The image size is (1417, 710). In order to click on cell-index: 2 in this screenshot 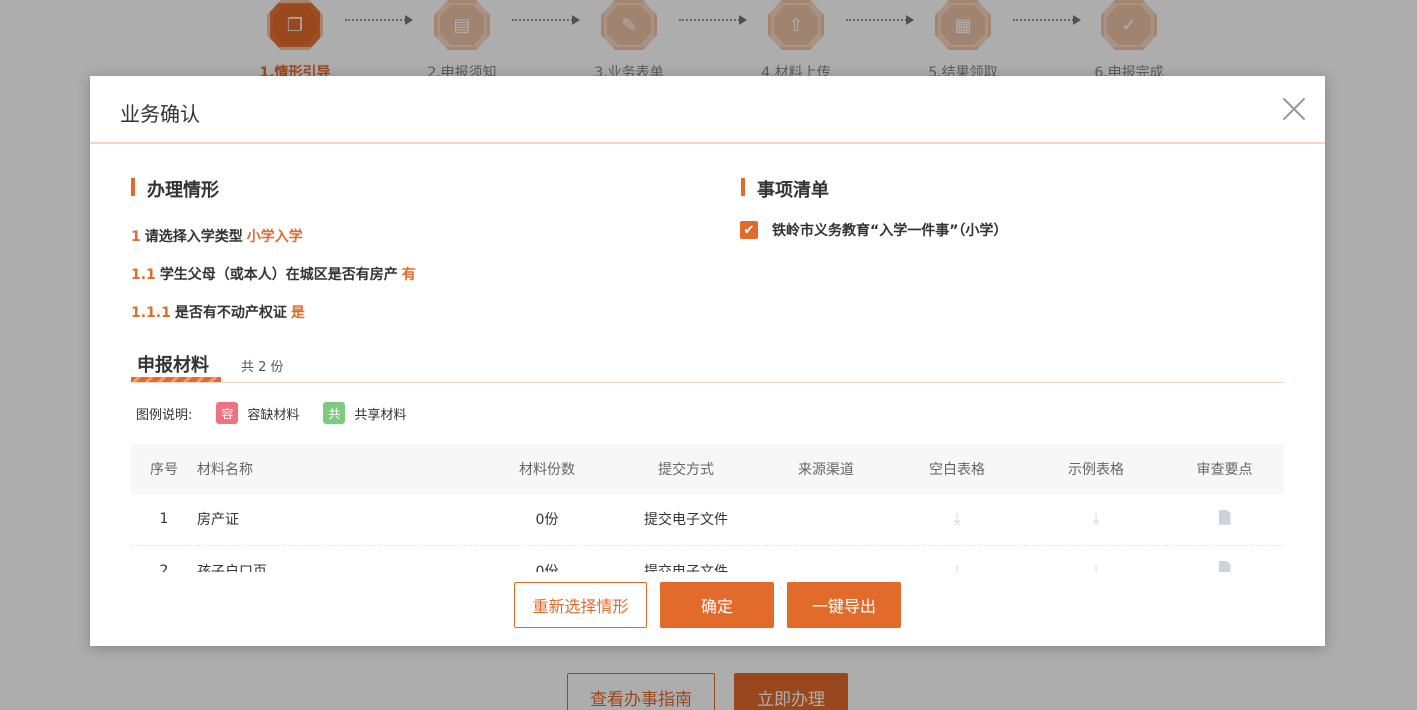, I will do `click(164, 558)`.